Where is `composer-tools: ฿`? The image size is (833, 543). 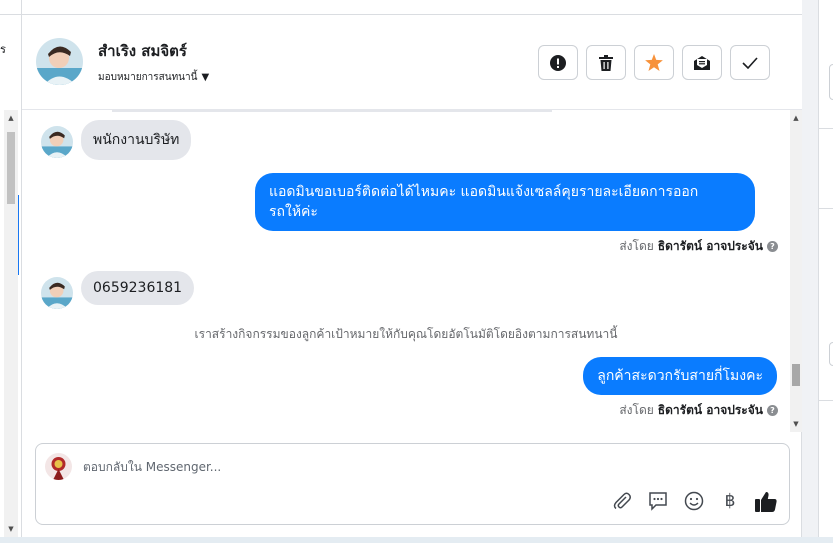
composer-tools: ฿ is located at coordinates (694, 501).